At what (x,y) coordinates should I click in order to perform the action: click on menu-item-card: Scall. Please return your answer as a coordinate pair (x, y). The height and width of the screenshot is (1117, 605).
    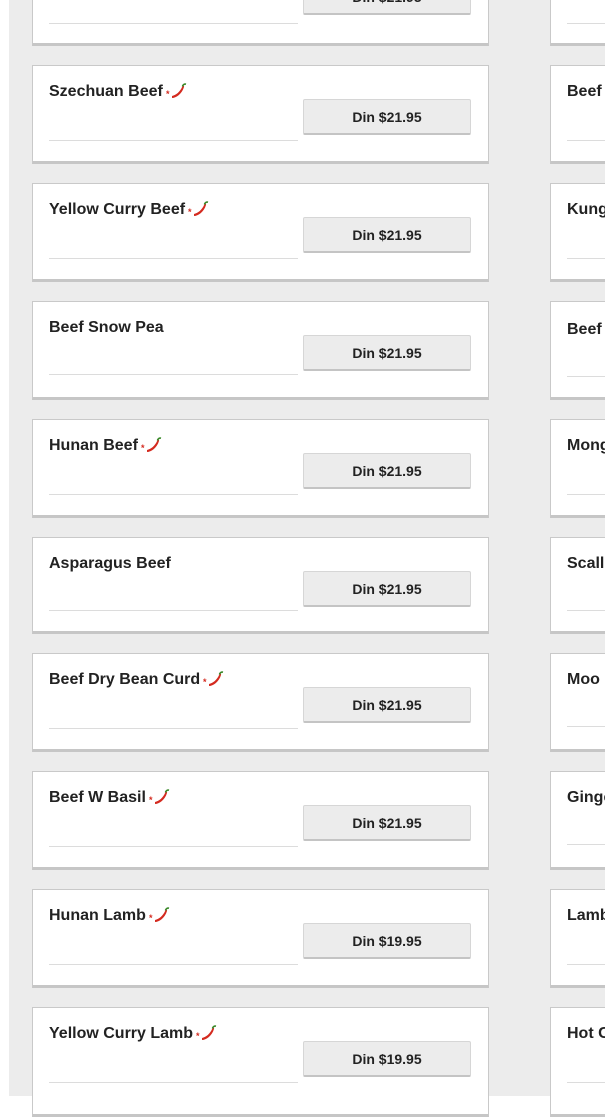
    Looking at the image, I should click on (577, 585).